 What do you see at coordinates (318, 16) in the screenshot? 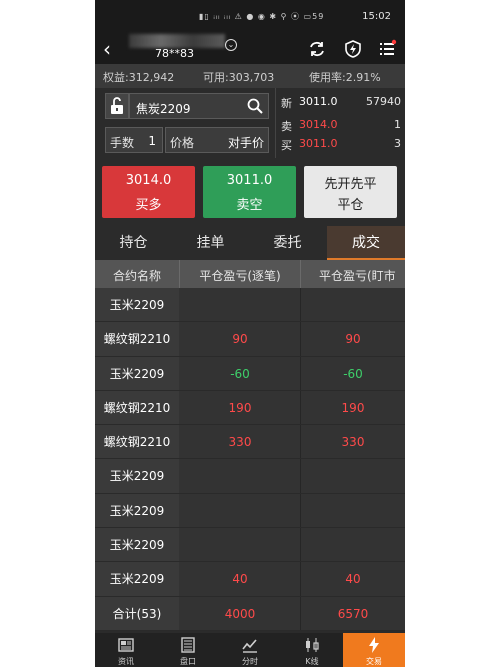
I see `battery-level: 59` at bounding box center [318, 16].